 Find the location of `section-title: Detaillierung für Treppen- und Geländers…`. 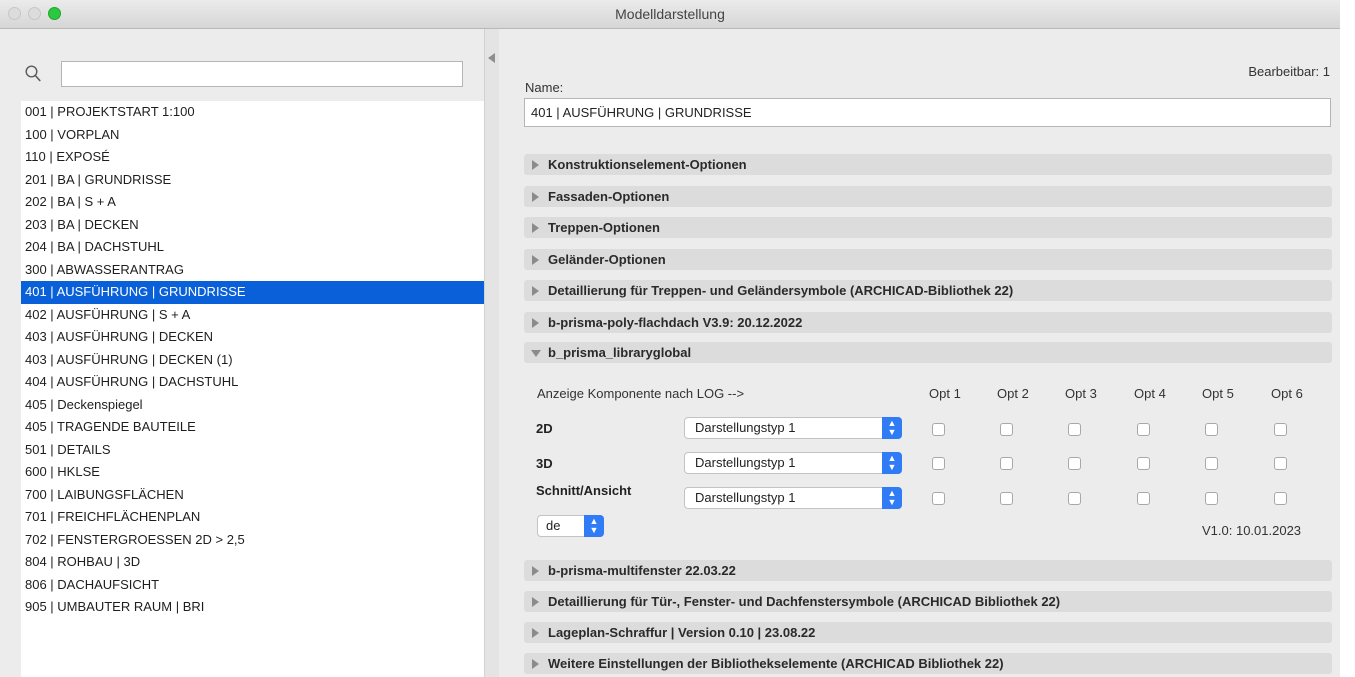

section-title: Detaillierung für Treppen- und Geländers… is located at coordinates (781, 290).